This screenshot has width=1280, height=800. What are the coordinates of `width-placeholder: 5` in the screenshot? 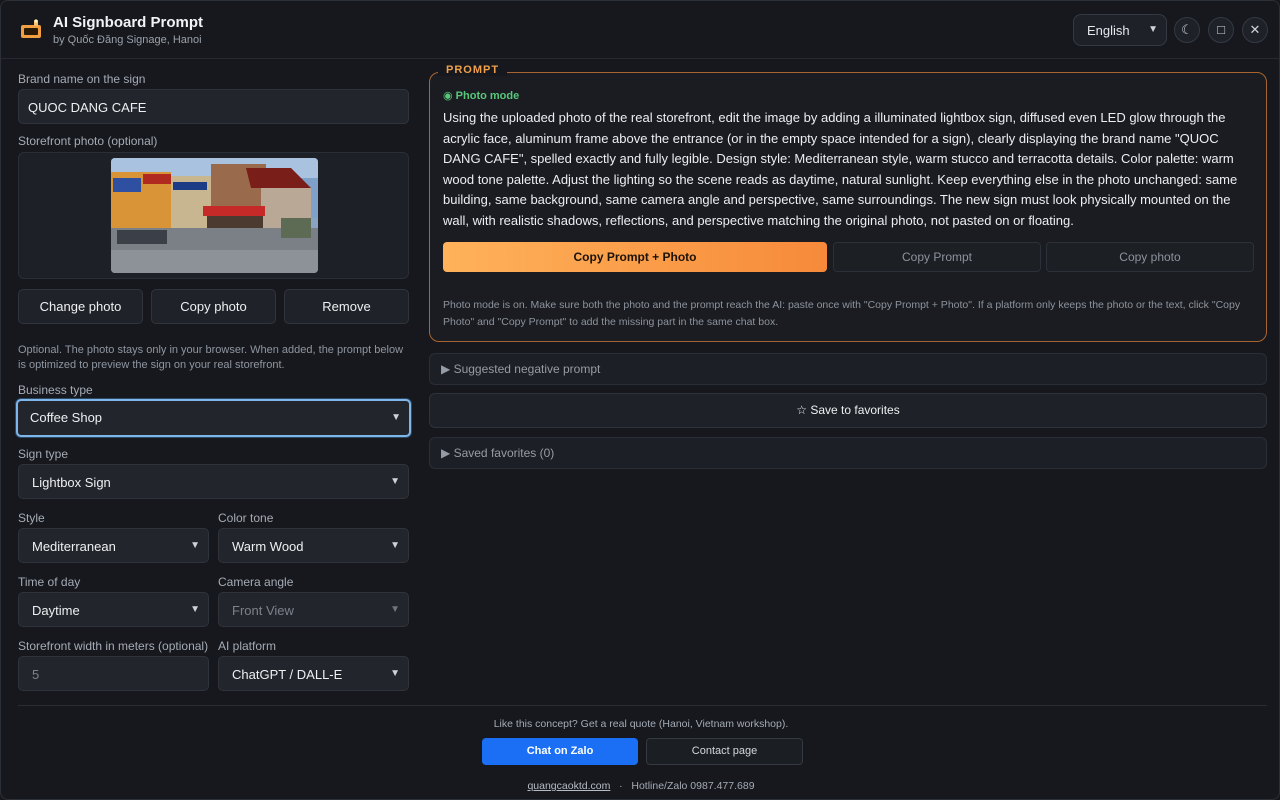 It's located at (36, 674).